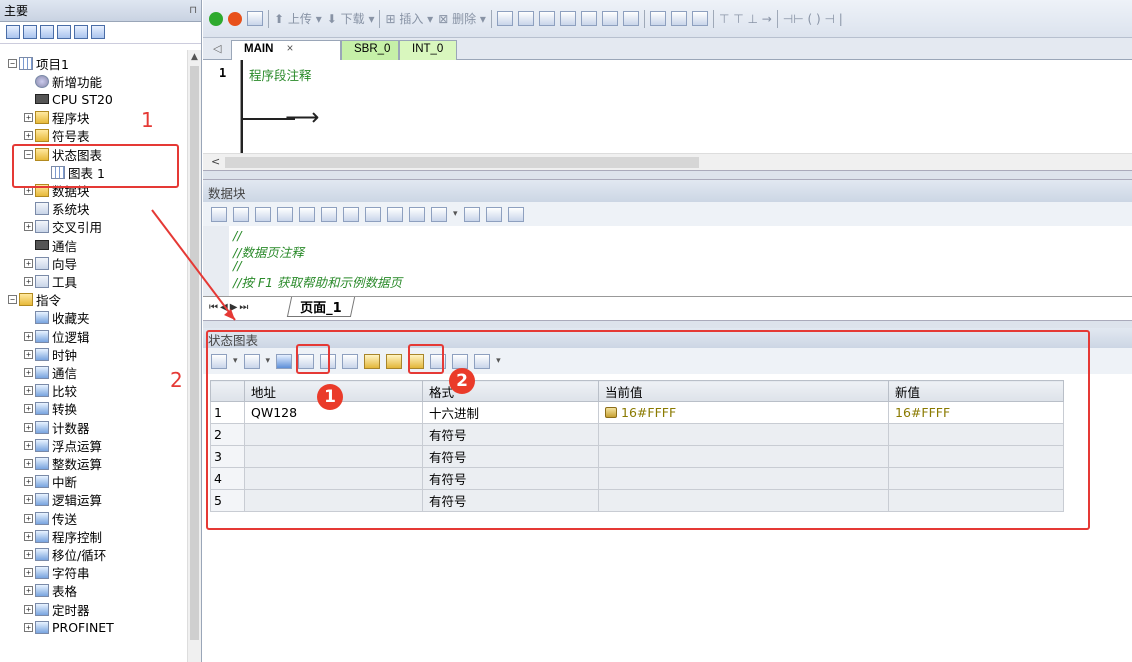 The width and height of the screenshot is (1132, 662). Describe the element at coordinates (57, 427) in the screenshot. I see `tree-item: + 计数器` at that location.